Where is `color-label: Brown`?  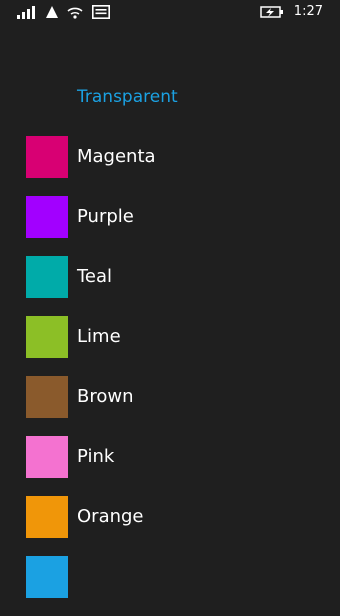
color-label: Brown is located at coordinates (105, 396).